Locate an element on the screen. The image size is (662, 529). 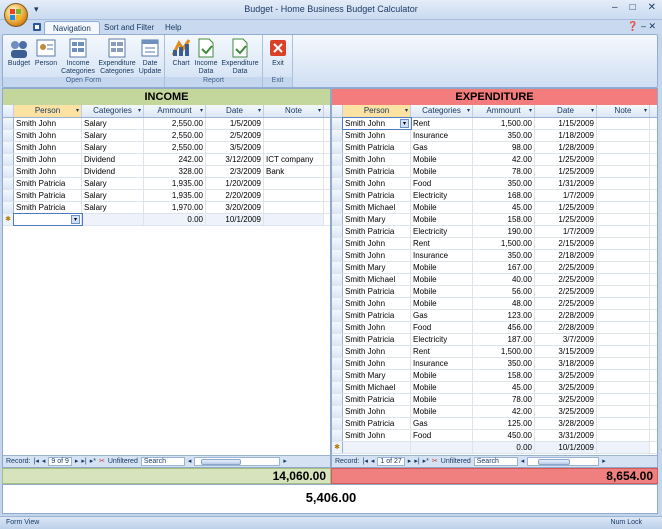
cell-date: 1/5/2009 is located at coordinates (235, 123).